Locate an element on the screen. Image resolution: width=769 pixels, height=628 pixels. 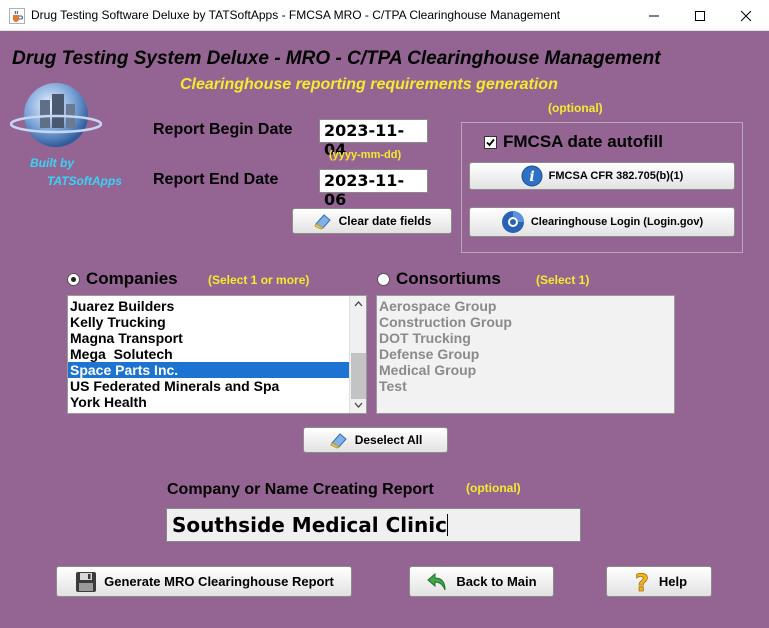
consortium-item: Test is located at coordinates (525, 386).